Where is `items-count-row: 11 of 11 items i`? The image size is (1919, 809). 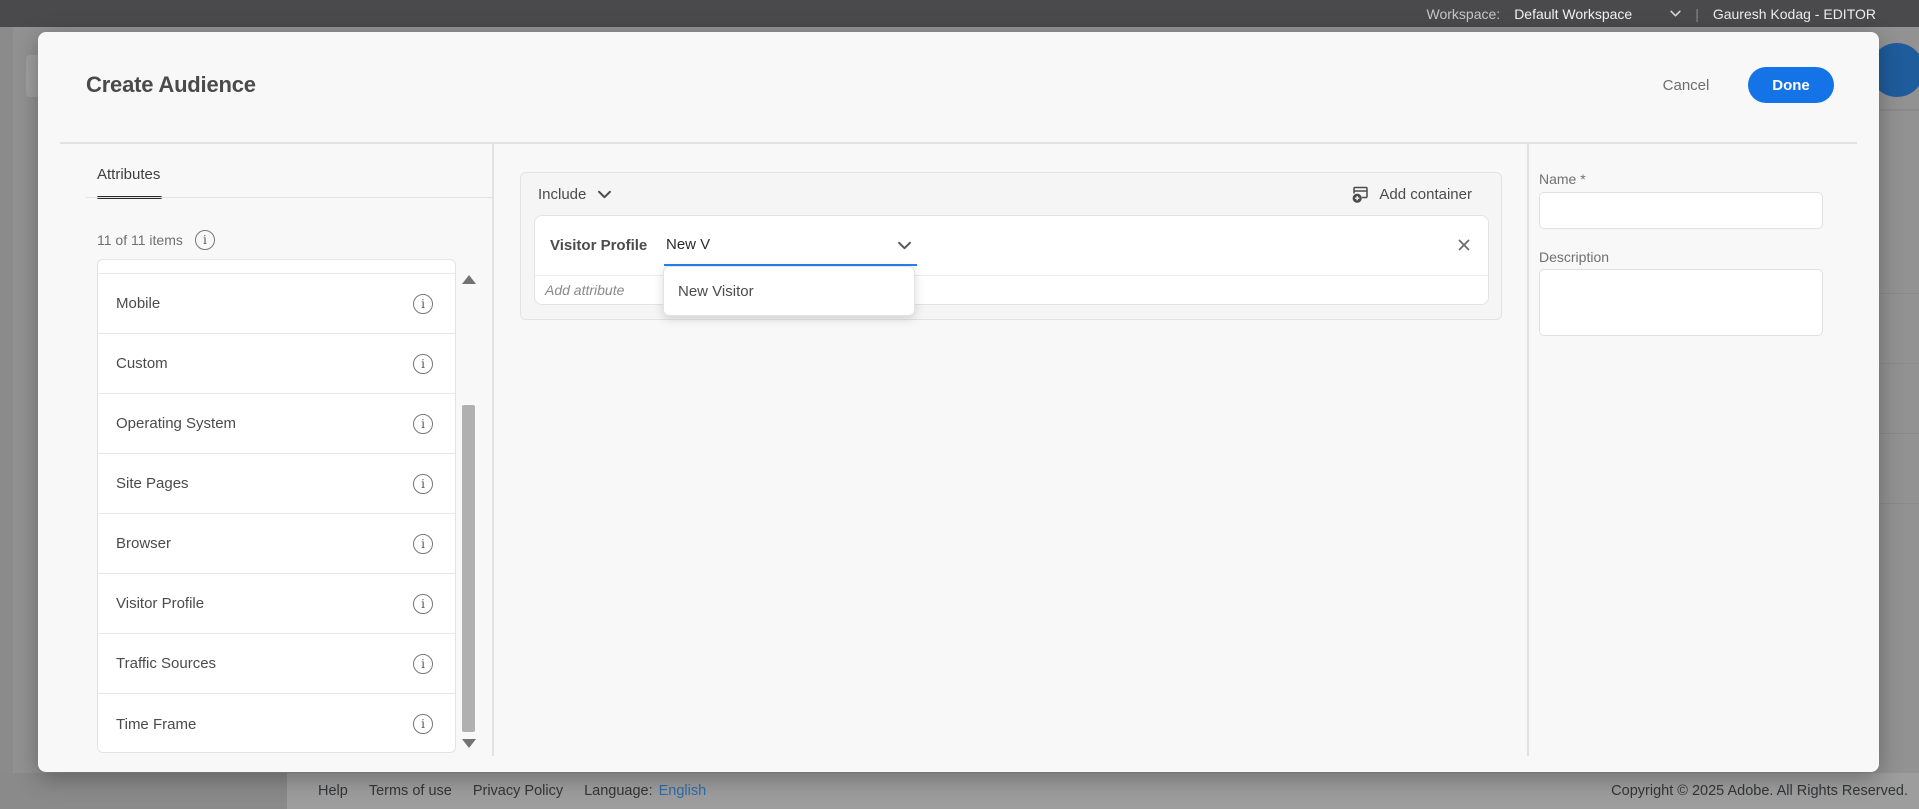 items-count-row: 11 of 11 items i is located at coordinates (156, 240).